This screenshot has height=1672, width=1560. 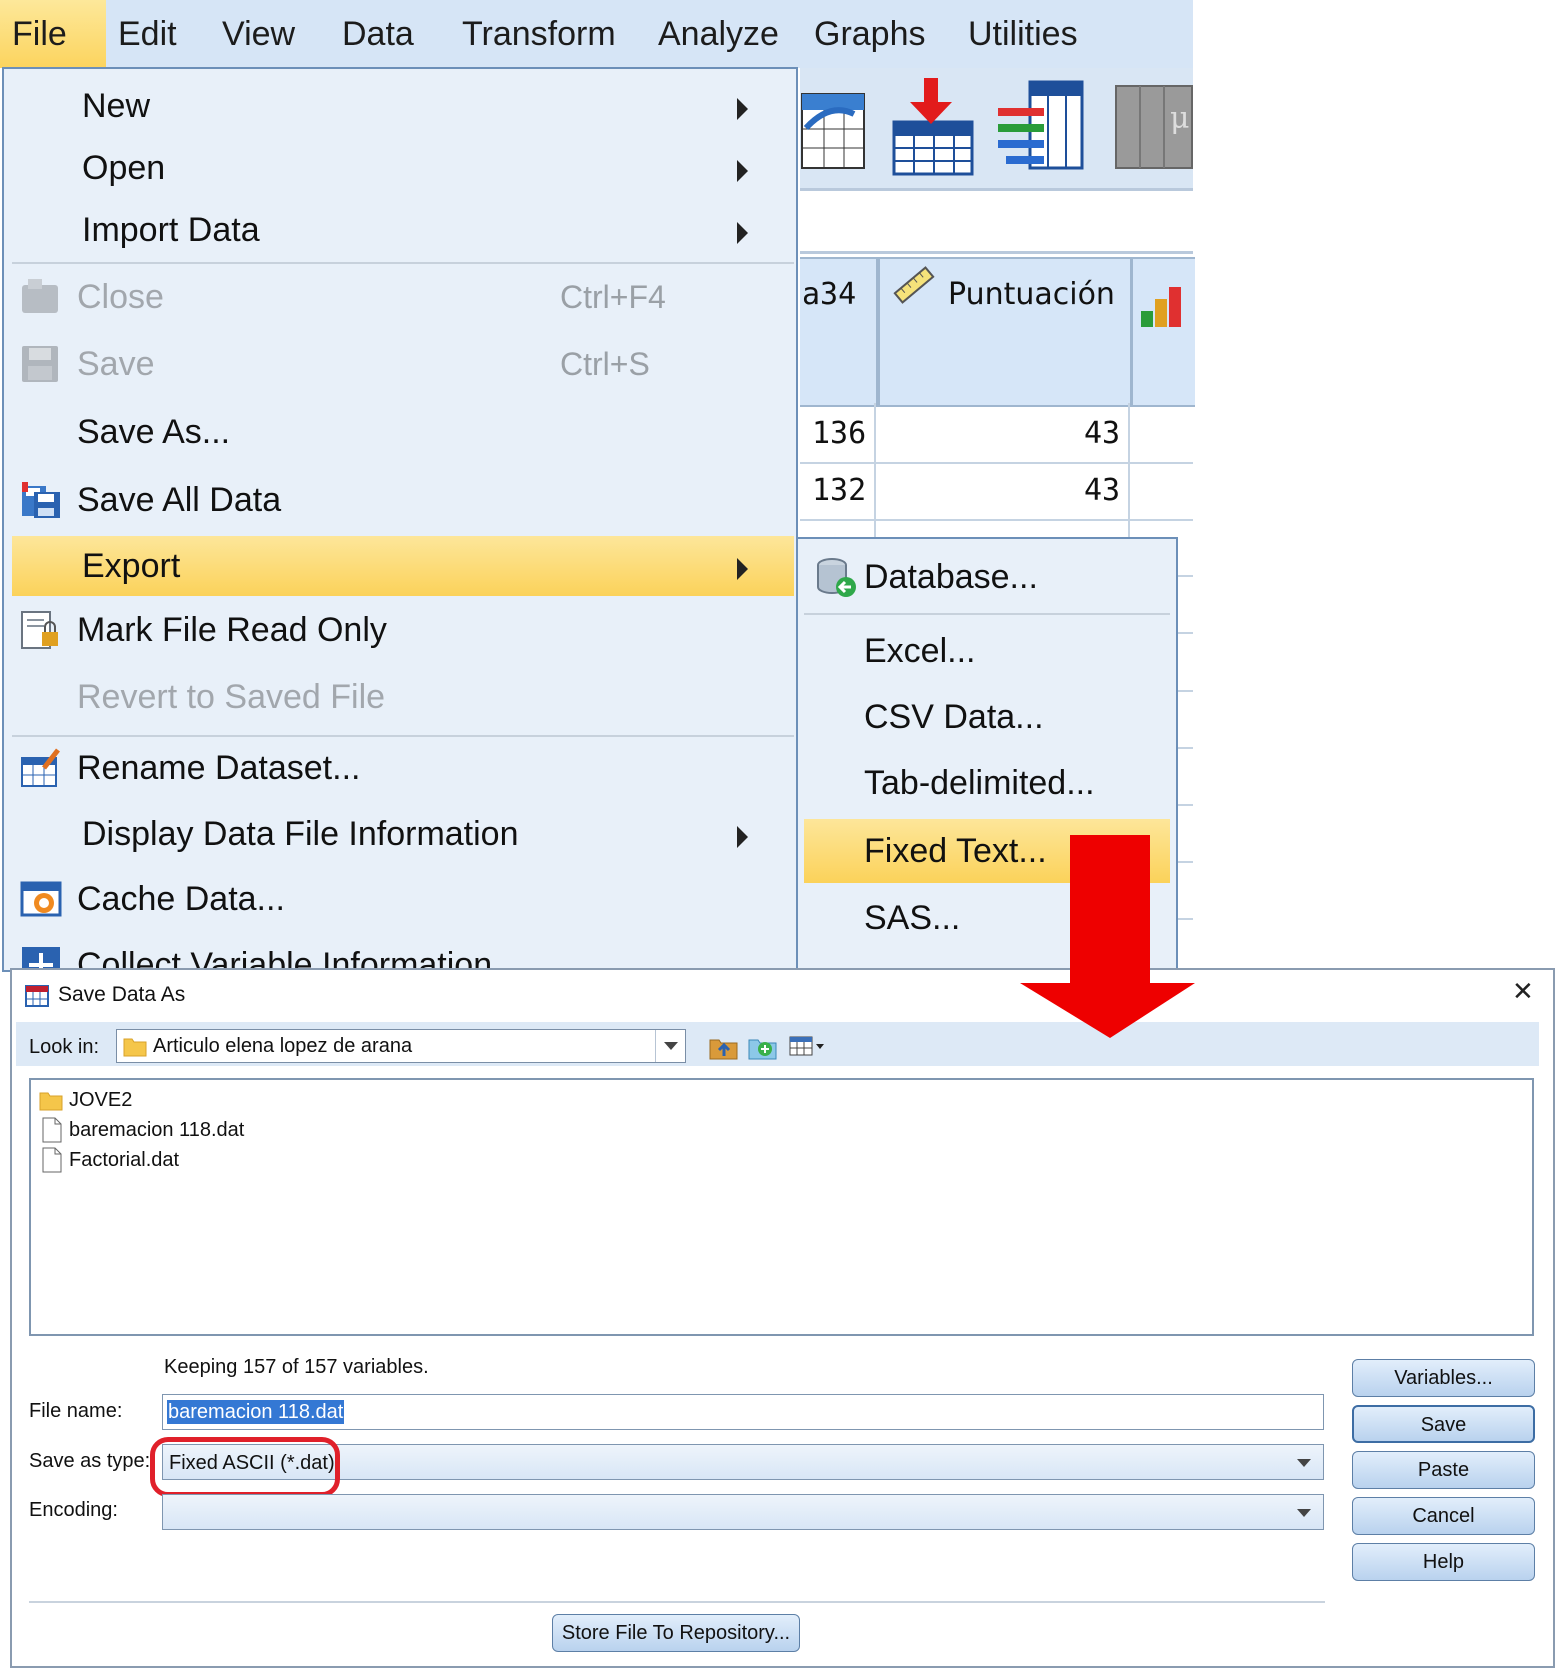 What do you see at coordinates (73, 1510) in the screenshot?
I see `encoding-label: Encoding:` at bounding box center [73, 1510].